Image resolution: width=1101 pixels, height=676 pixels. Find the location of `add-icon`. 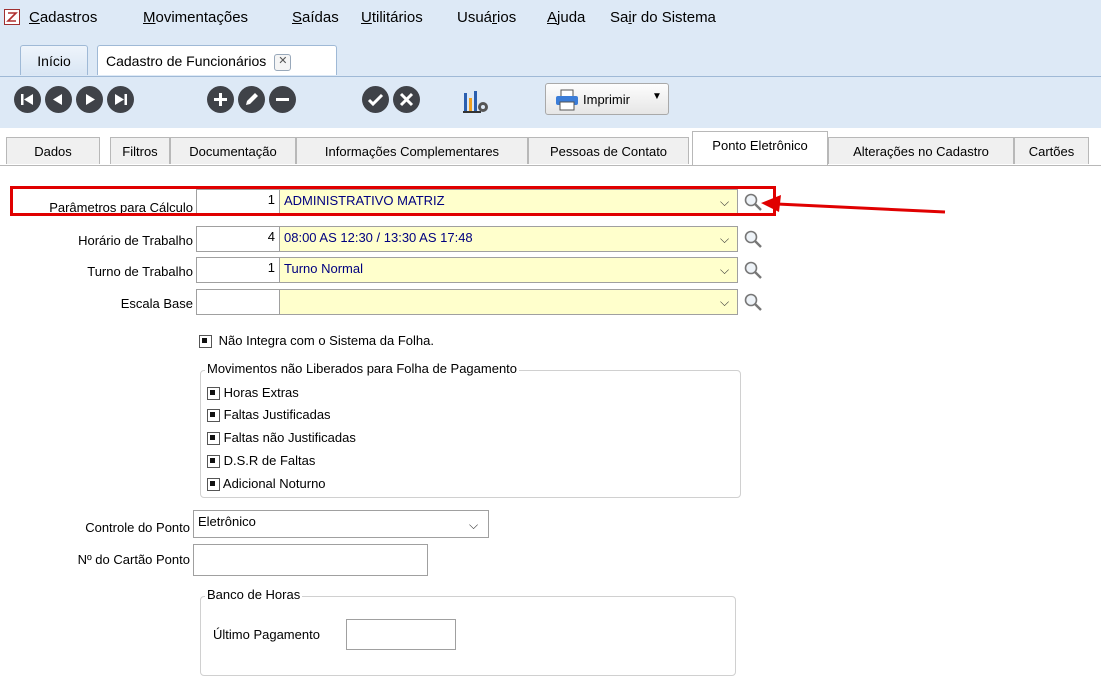

add-icon is located at coordinates (220, 99).